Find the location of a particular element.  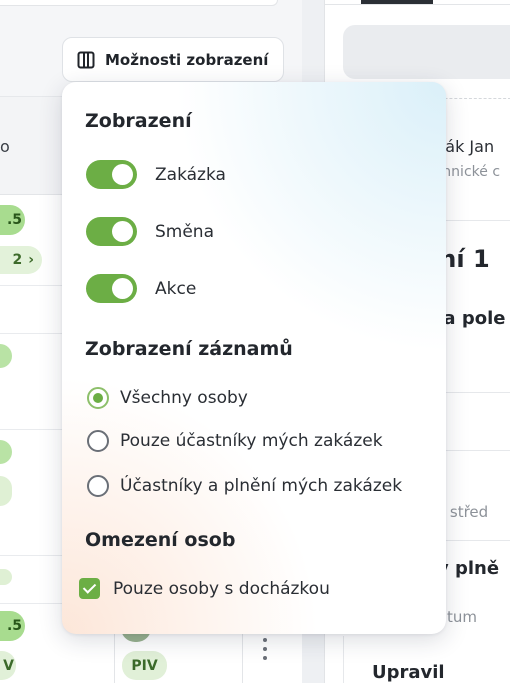

limit-section-title: Omezení osob is located at coordinates (160, 540).